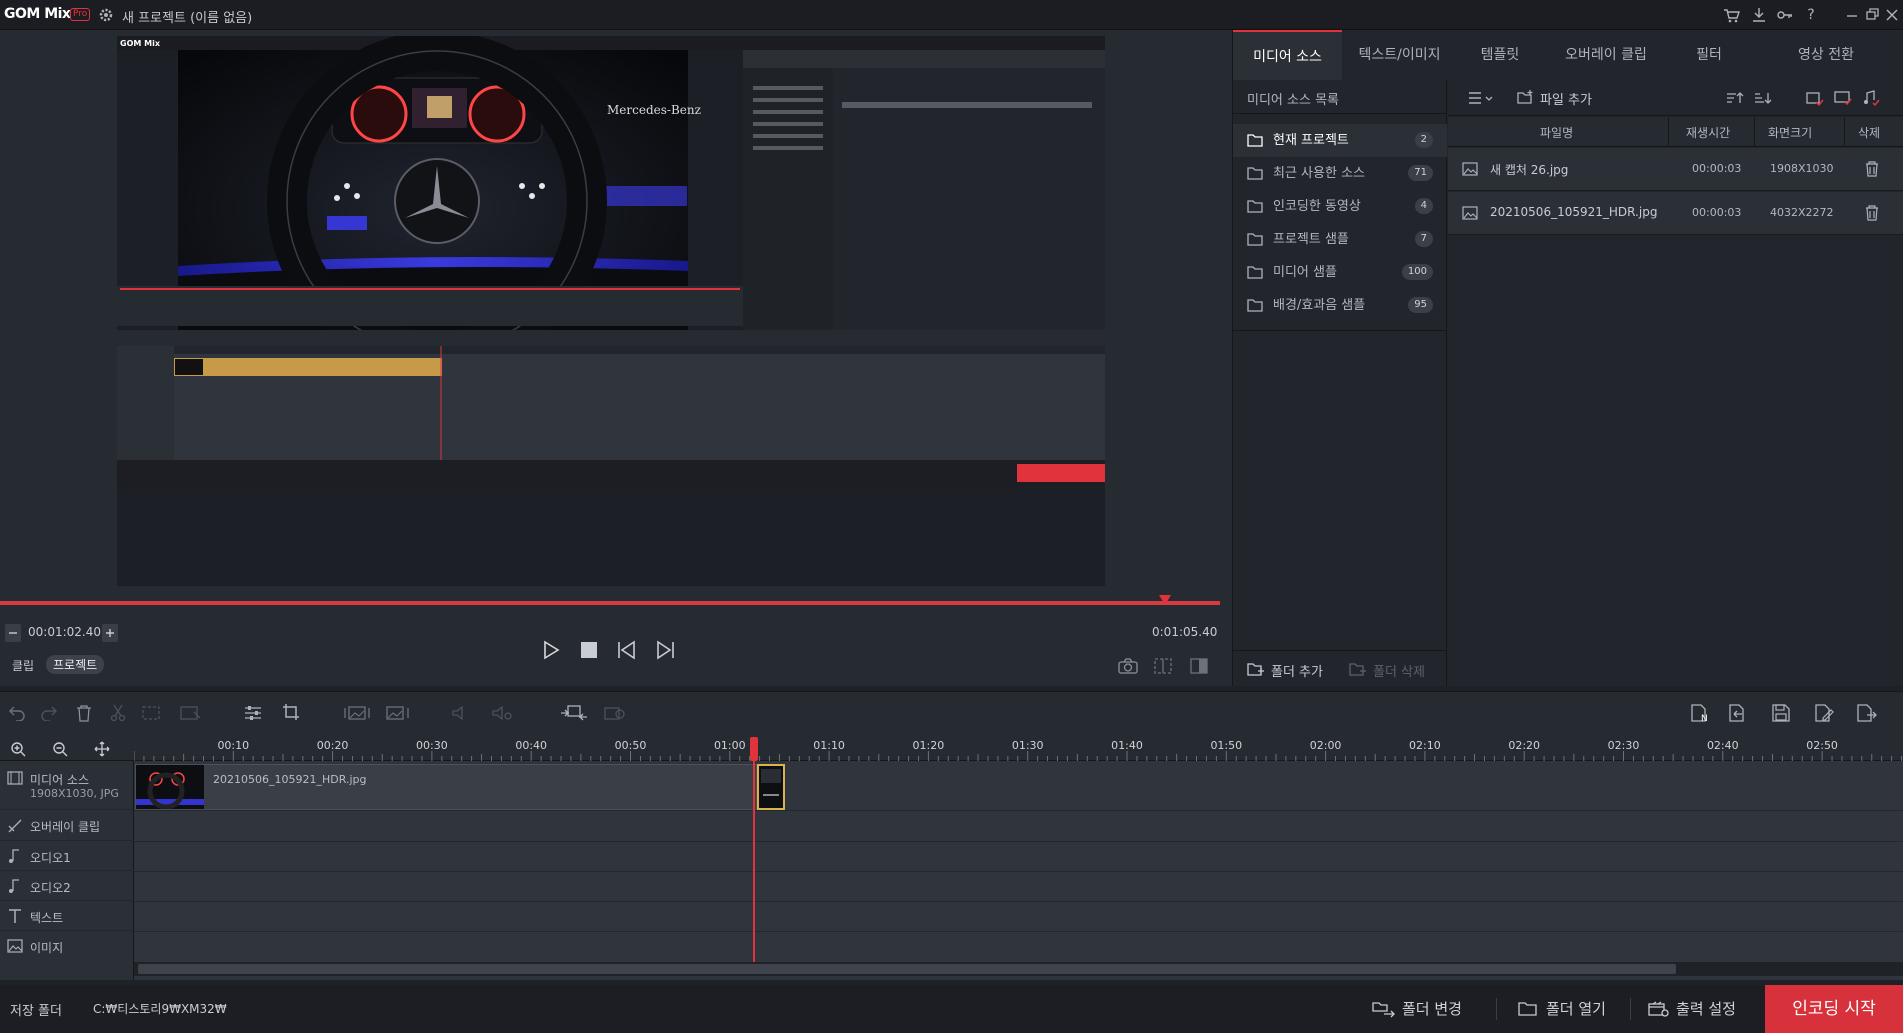 This screenshot has height=1033, width=1903. Describe the element at coordinates (1824, 713) in the screenshot. I see `save-as-icon` at that location.